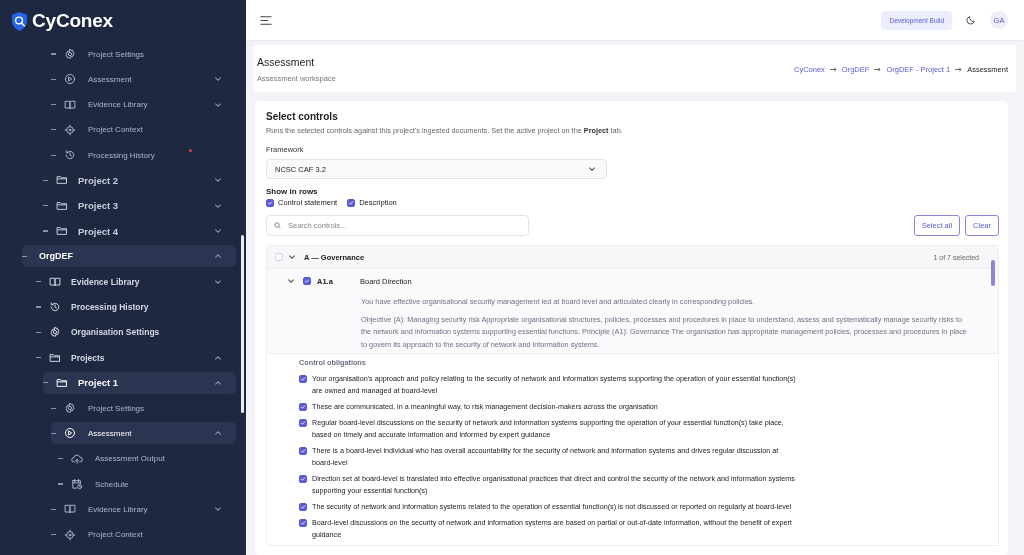 The height and width of the screenshot is (555, 1024). Describe the element at coordinates (292, 191) in the screenshot. I see `section-label: Show in rows` at that location.